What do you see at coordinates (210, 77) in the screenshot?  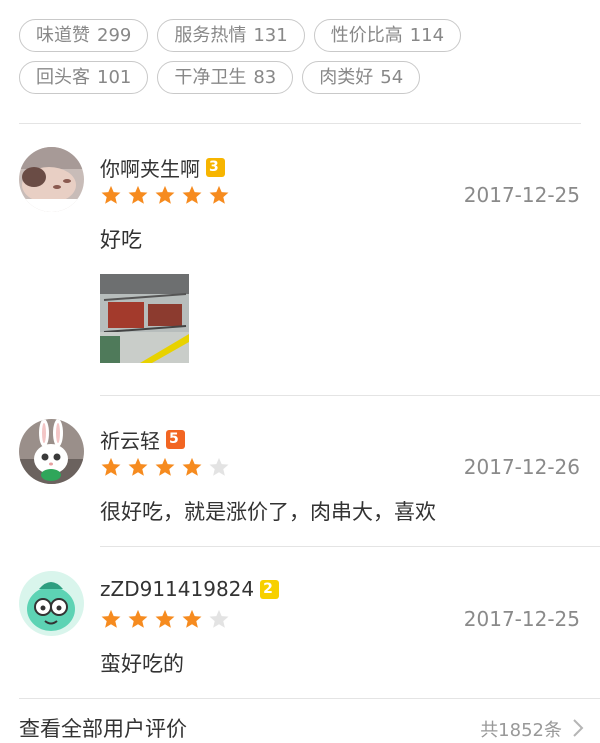 I see `tag-label: 干净卫生` at bounding box center [210, 77].